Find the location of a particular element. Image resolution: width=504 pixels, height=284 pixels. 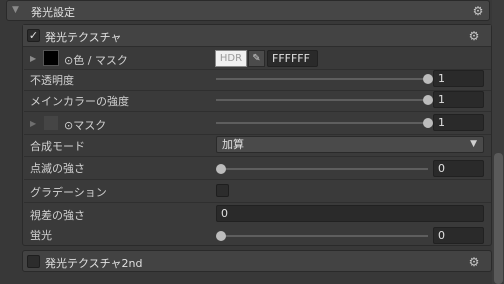

main-color-strength-slider-knob is located at coordinates (428, 100).